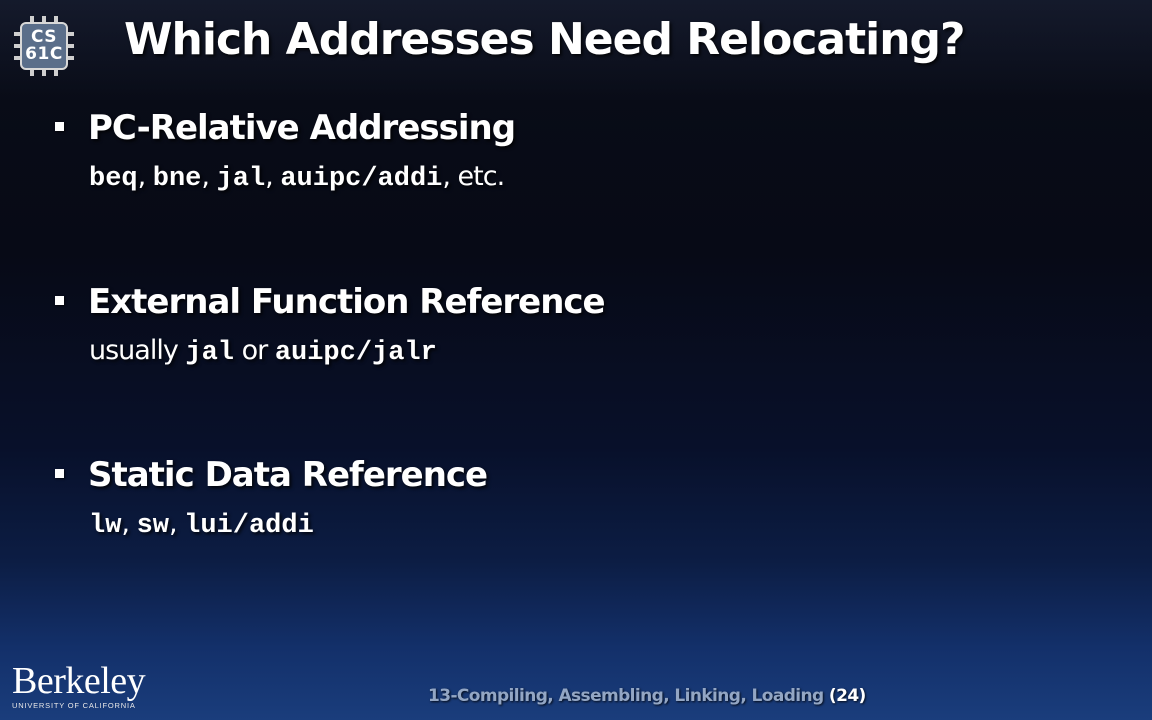 The image size is (1152, 720). What do you see at coordinates (113, 179) in the screenshot?
I see `code-keyword: beq` at bounding box center [113, 179].